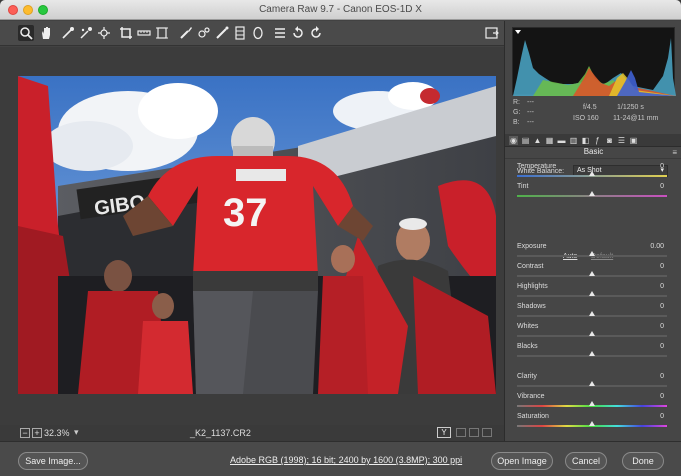 This screenshot has height=476, width=681. Describe the element at coordinates (245, 213) in the screenshot. I see `jersey-number: 37` at that location.